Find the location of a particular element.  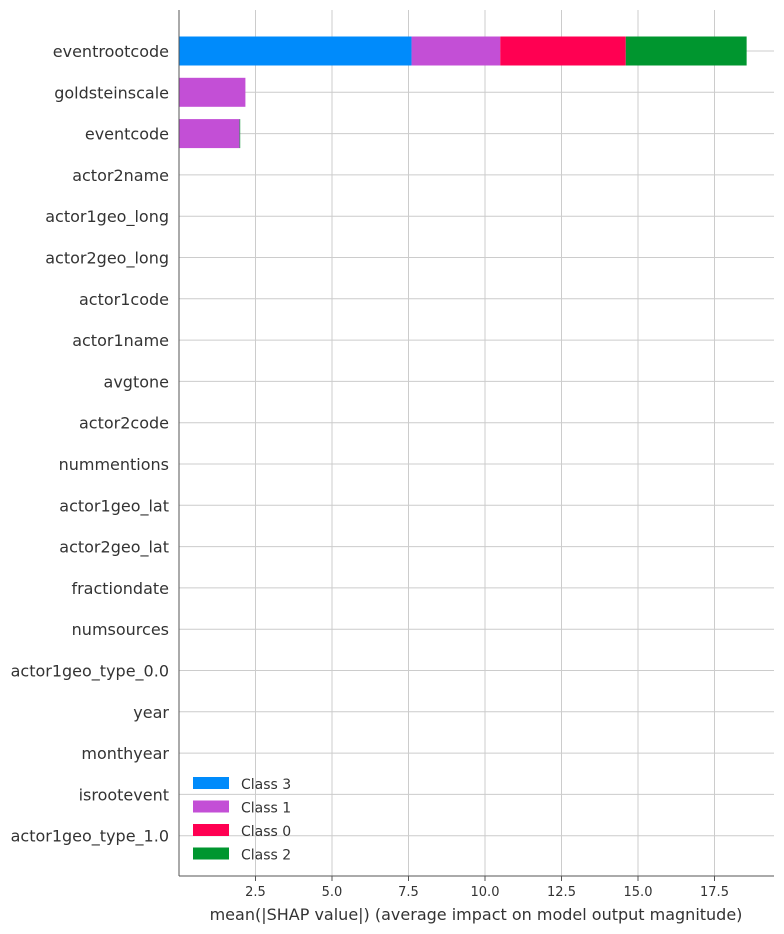

feature-label: actor1geo_lat is located at coordinates (114, 506).